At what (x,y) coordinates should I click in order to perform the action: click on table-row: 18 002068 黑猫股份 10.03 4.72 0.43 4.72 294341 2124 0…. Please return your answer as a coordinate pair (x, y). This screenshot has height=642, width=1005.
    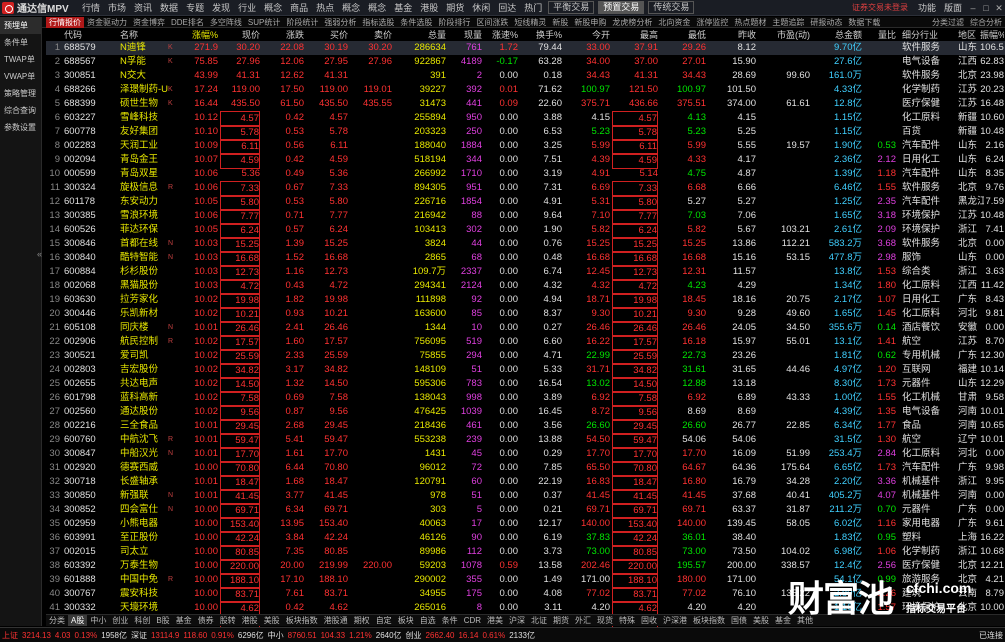
    Looking at the image, I should click on (525, 287).